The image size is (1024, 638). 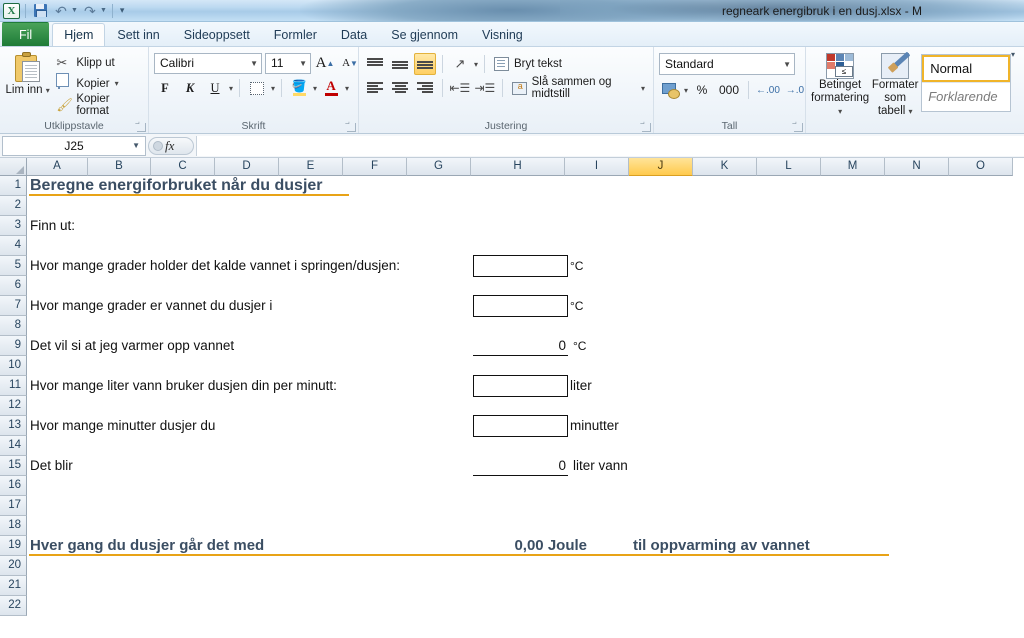 I want to click on clipboard-dialog-launcher, so click(x=141, y=127).